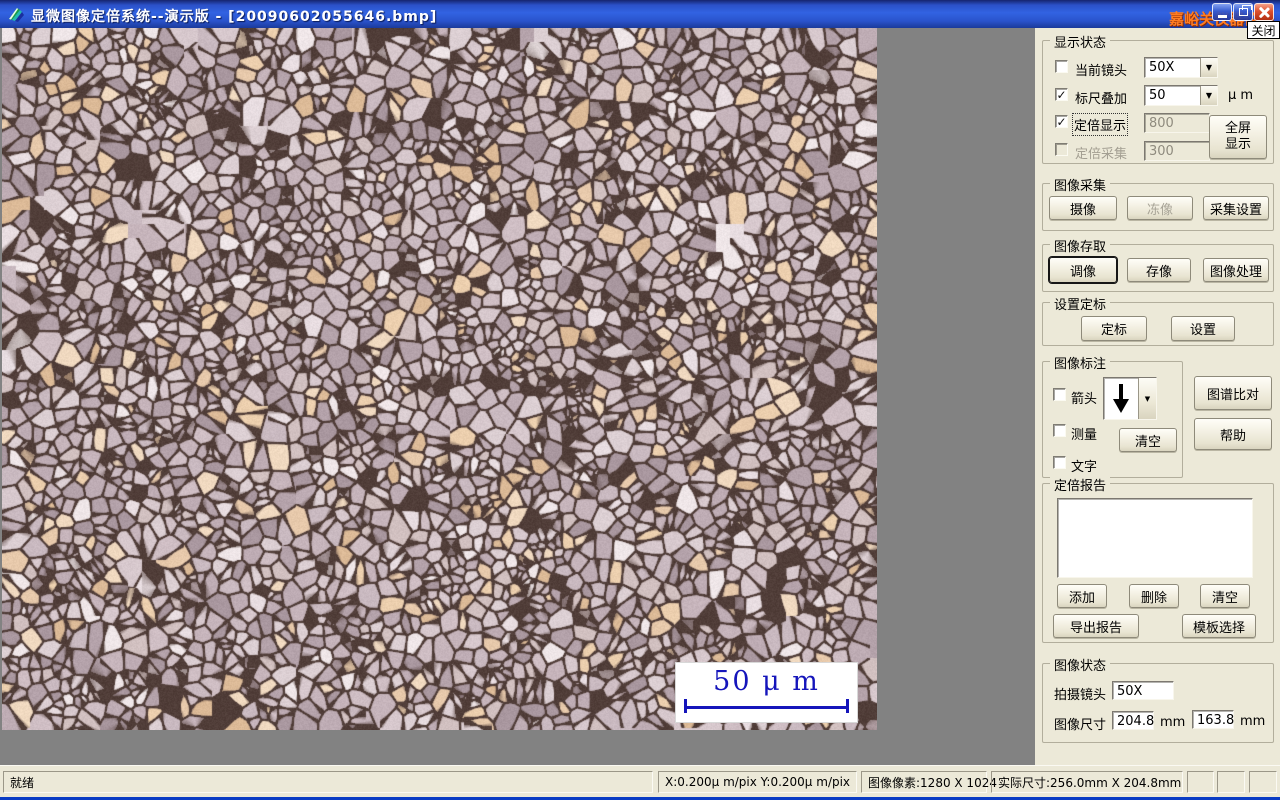 The image size is (1280, 800). What do you see at coordinates (1155, 538) in the screenshot?
I see `report-listbox` at bounding box center [1155, 538].